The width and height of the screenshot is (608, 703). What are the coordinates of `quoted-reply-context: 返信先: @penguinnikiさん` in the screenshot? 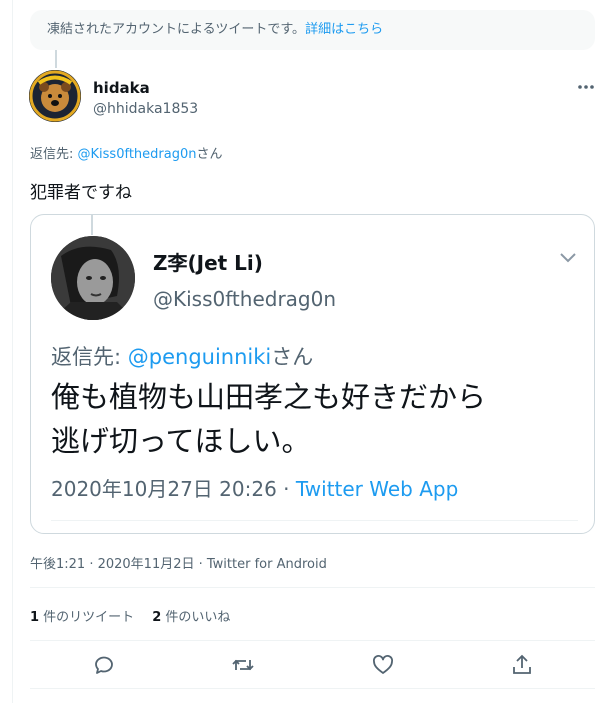 It's located at (182, 356).